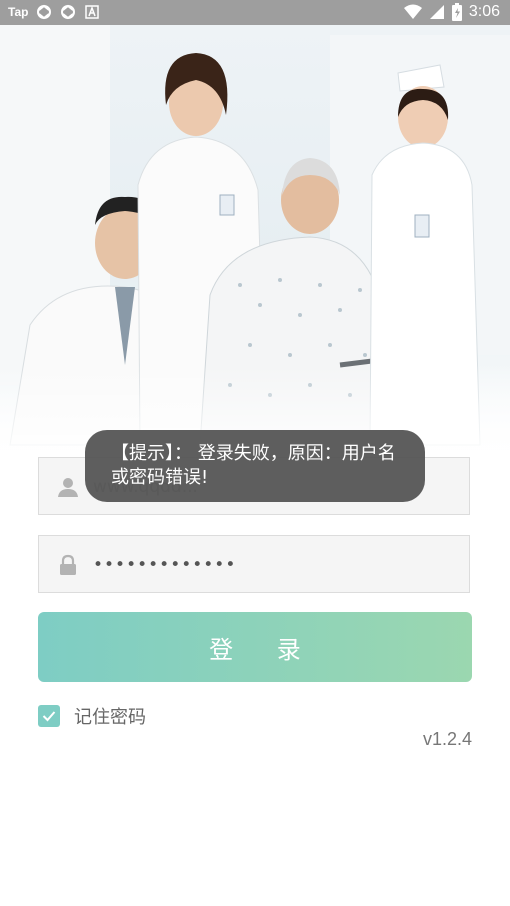 The width and height of the screenshot is (510, 906). I want to click on password-field, so click(254, 564).